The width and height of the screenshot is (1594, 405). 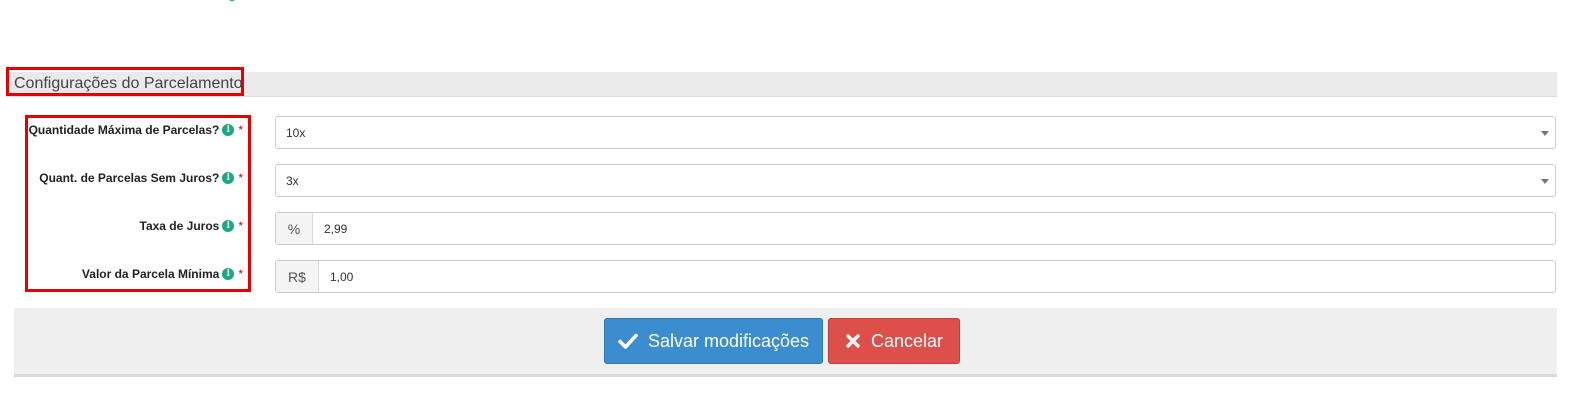 I want to click on save-button: Salvar modificações, so click(x=713, y=341).